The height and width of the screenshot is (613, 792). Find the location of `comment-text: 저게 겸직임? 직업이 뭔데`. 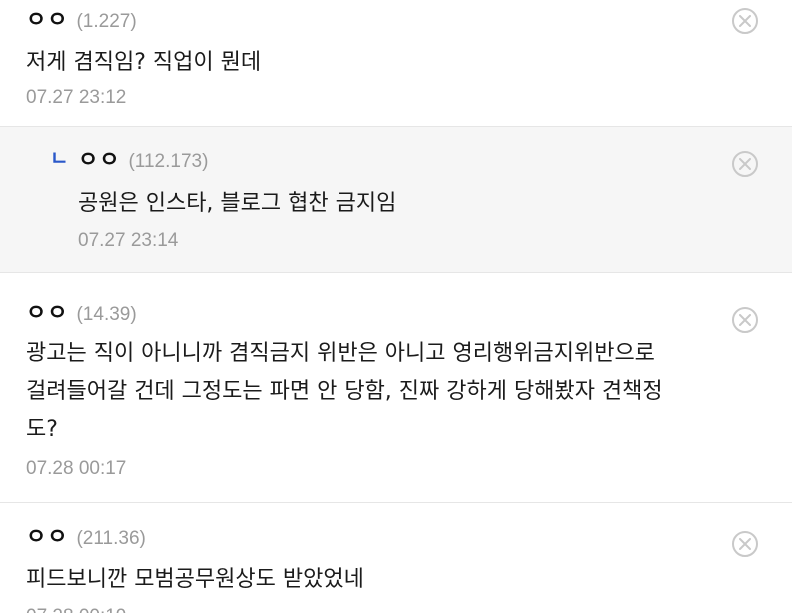

comment-text: 저게 겸직임? 직업이 뭔데 is located at coordinates (144, 62).